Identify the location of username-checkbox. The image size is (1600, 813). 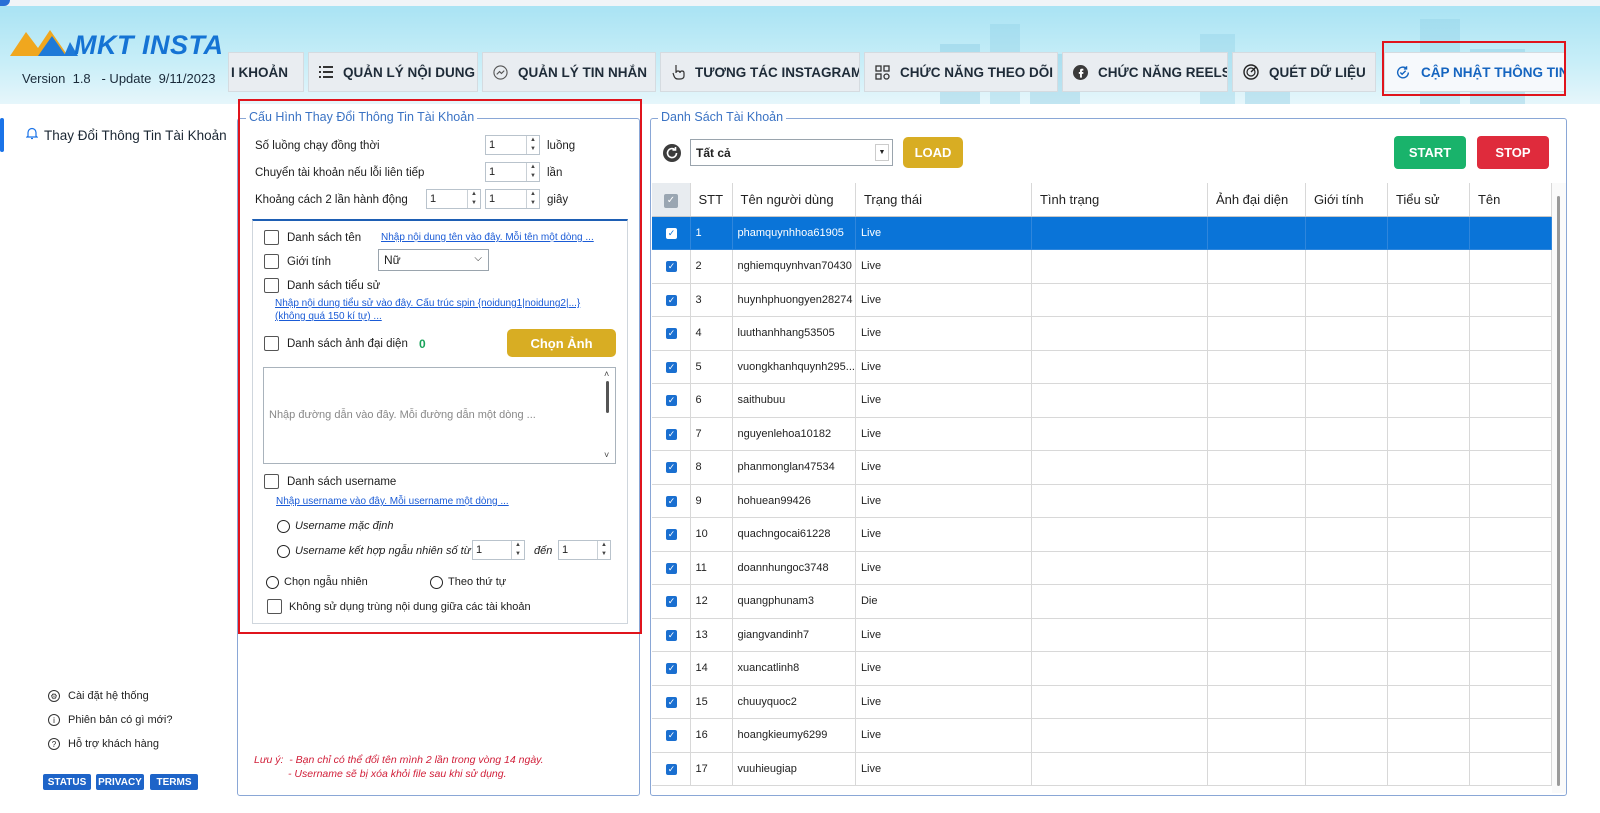
(271, 481).